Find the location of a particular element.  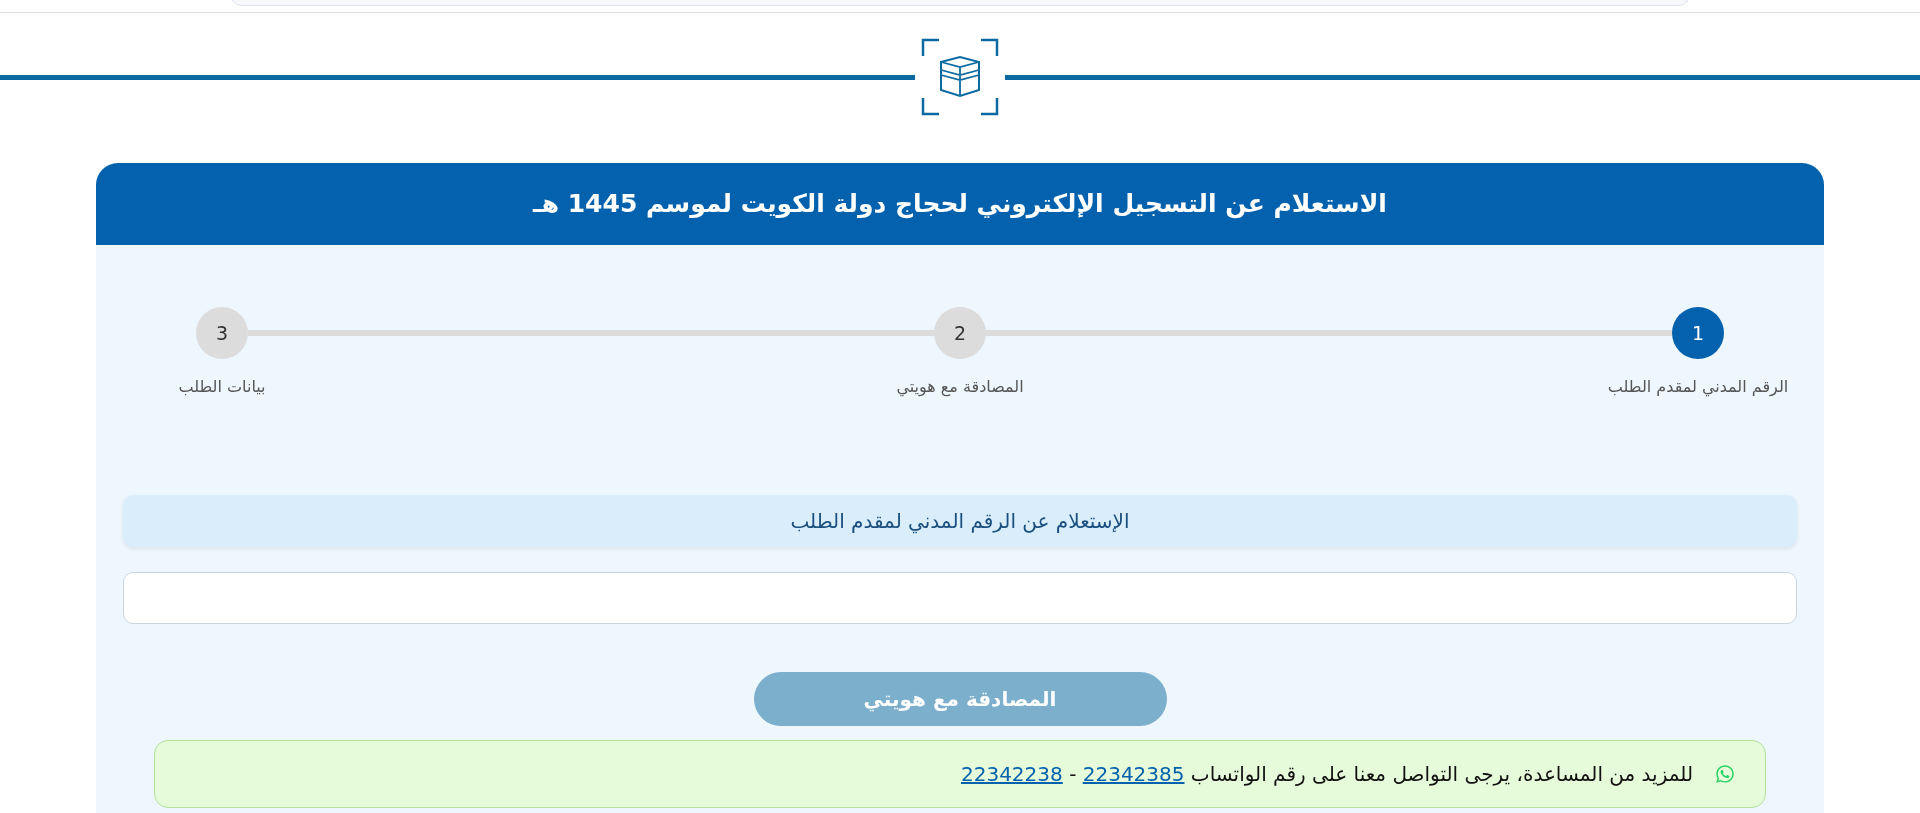

whatsapp-icon is located at coordinates (1725, 774).